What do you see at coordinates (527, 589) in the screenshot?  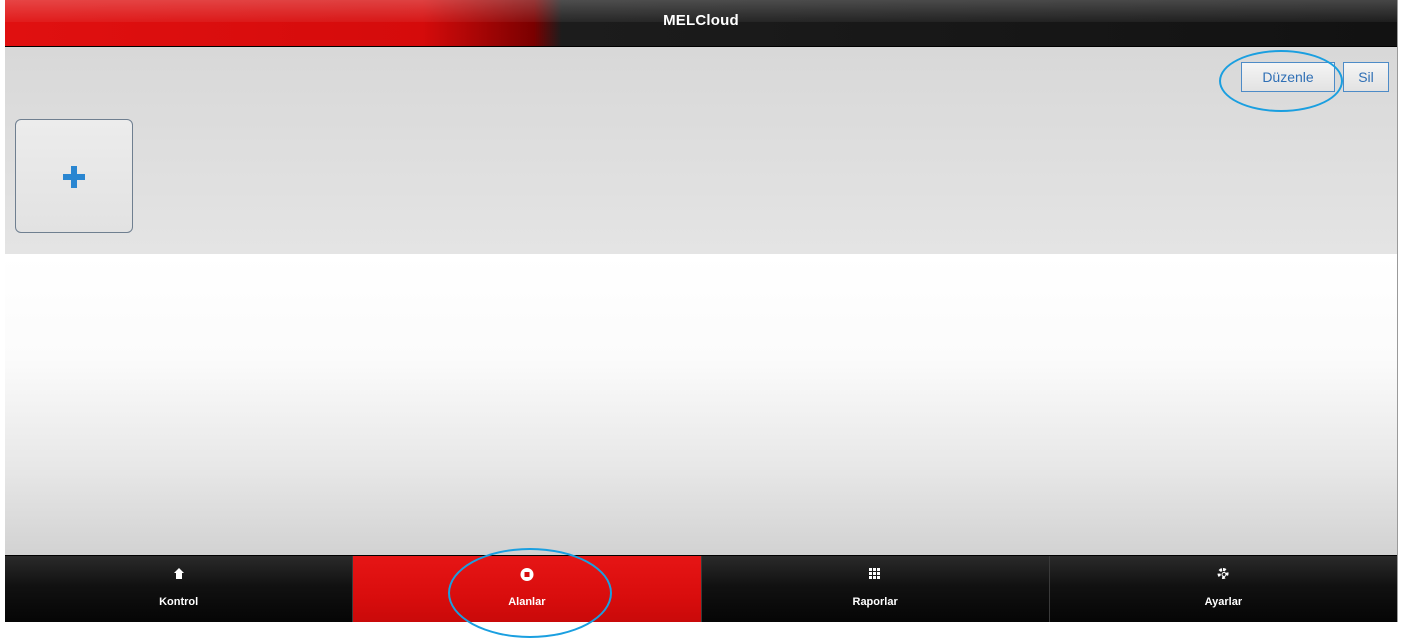 I see `tab-alanlar: Alanlar` at bounding box center [527, 589].